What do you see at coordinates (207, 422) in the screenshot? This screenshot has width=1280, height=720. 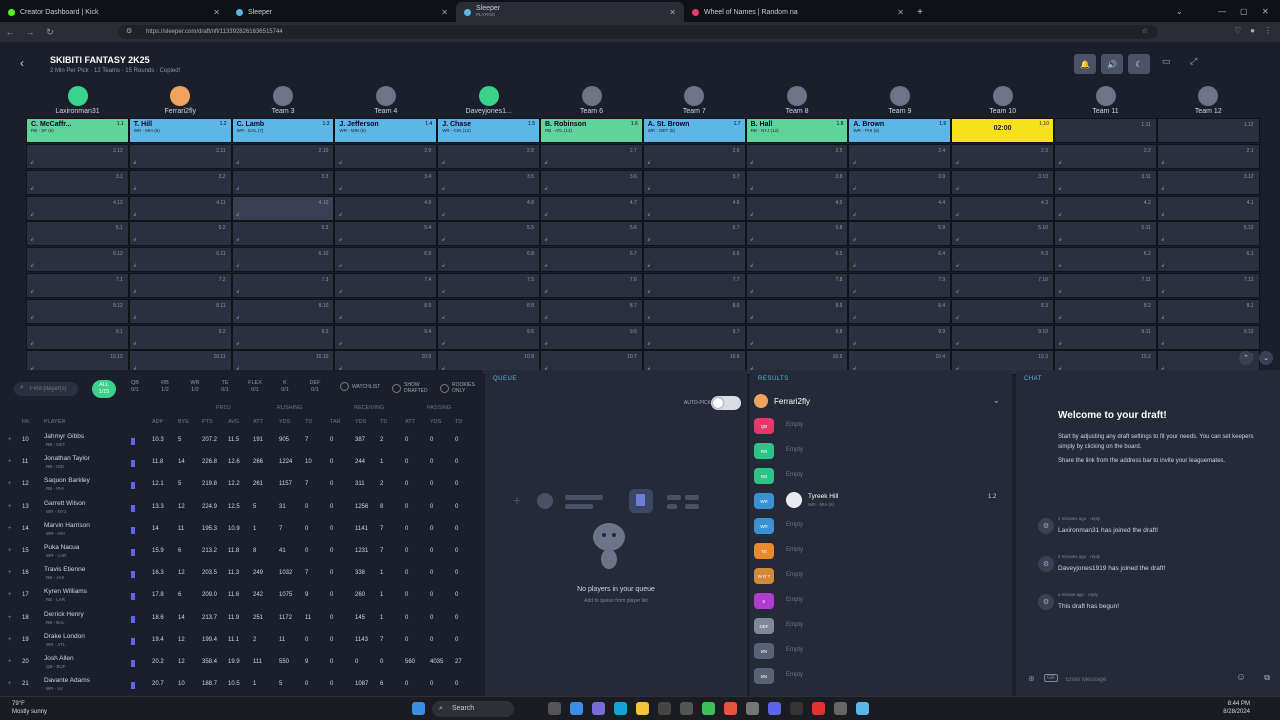 I see `column-header: PTS` at bounding box center [207, 422].